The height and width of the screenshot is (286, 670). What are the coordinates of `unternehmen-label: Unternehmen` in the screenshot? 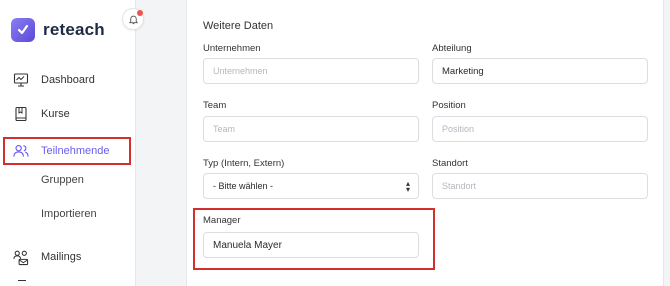 It's located at (232, 48).